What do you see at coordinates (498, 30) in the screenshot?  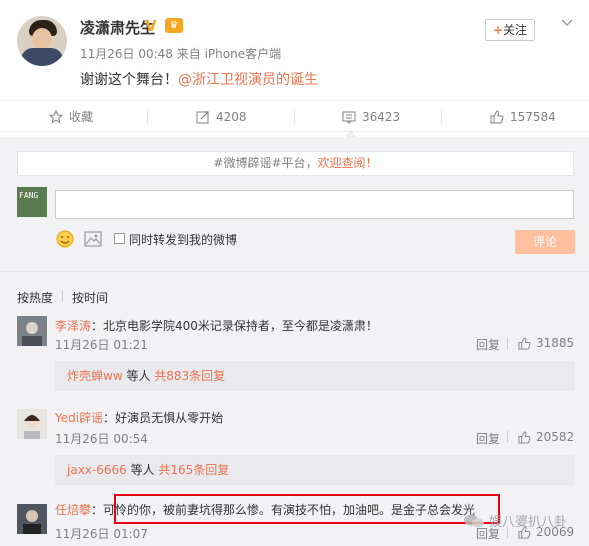 I see `plus-icon: +` at bounding box center [498, 30].